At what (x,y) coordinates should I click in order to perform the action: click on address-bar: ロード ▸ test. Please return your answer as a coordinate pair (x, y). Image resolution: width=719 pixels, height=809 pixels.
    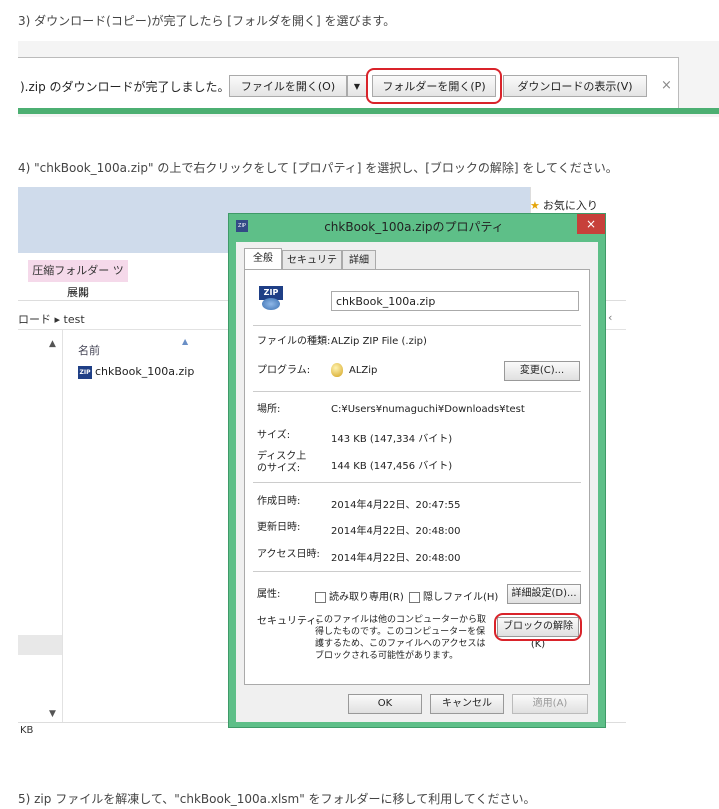
    Looking at the image, I should click on (51, 319).